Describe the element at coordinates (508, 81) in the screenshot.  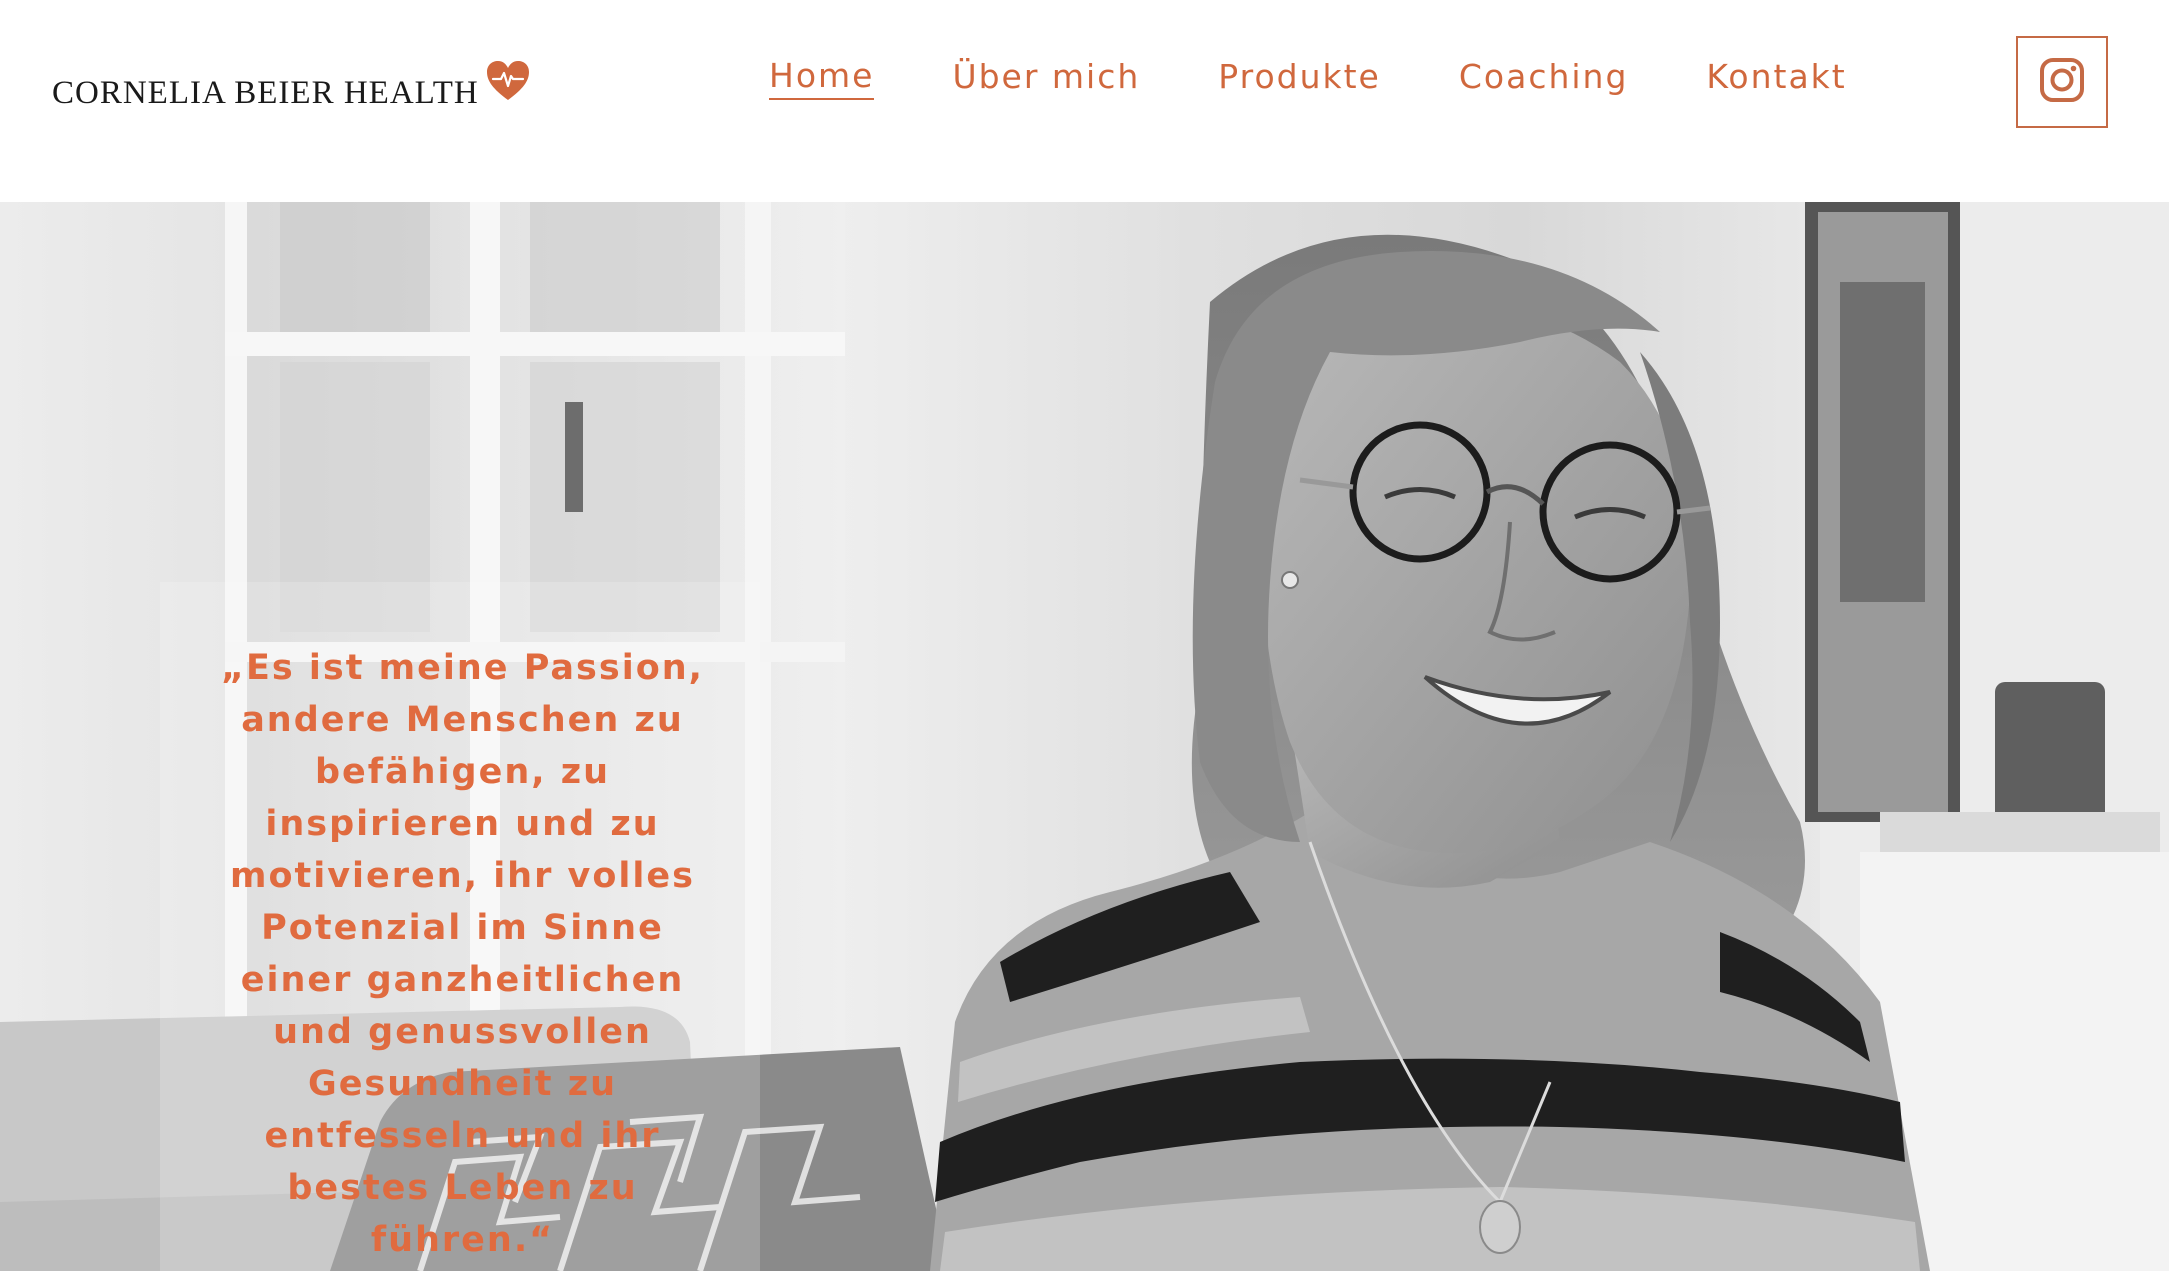
I see `heart-pulse-icon` at that location.